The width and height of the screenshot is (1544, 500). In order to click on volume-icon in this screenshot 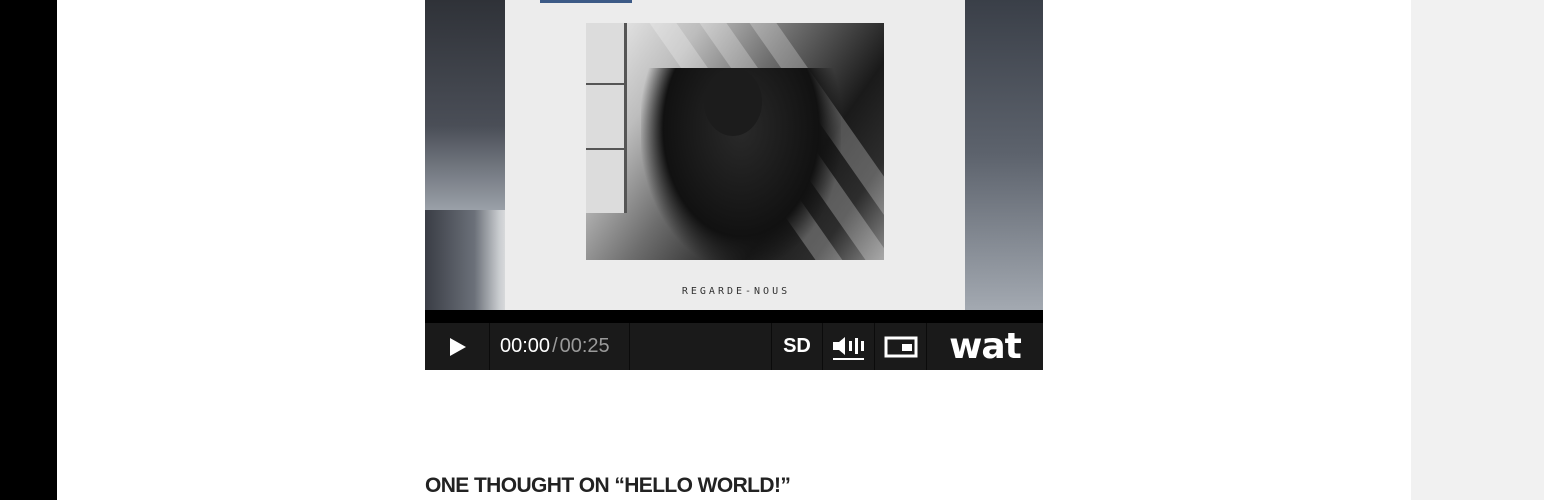, I will do `click(848, 348)`.